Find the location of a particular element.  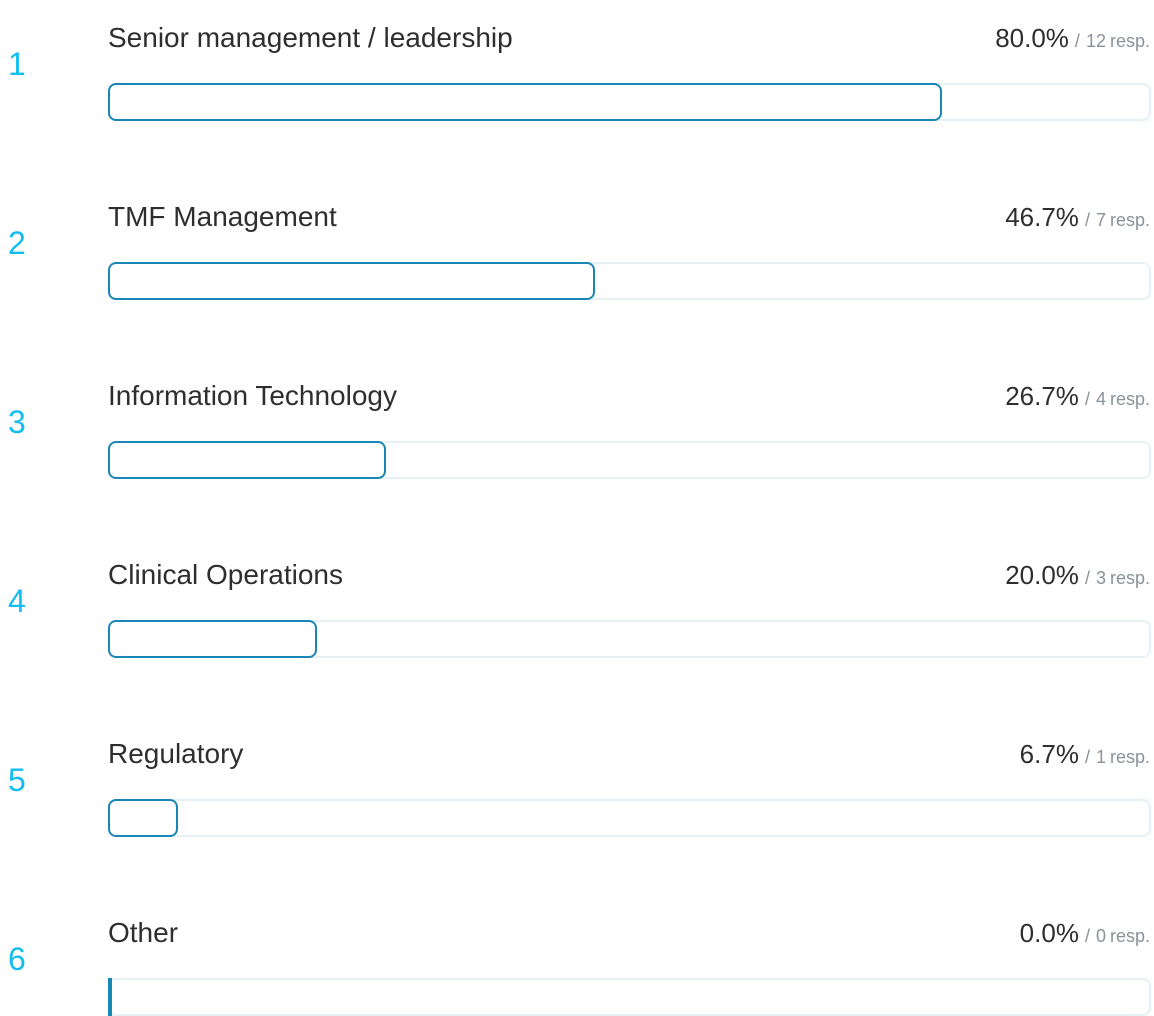

result-row: 4 Clinical Operations 20.0%/3 resp. is located at coordinates (577, 604).